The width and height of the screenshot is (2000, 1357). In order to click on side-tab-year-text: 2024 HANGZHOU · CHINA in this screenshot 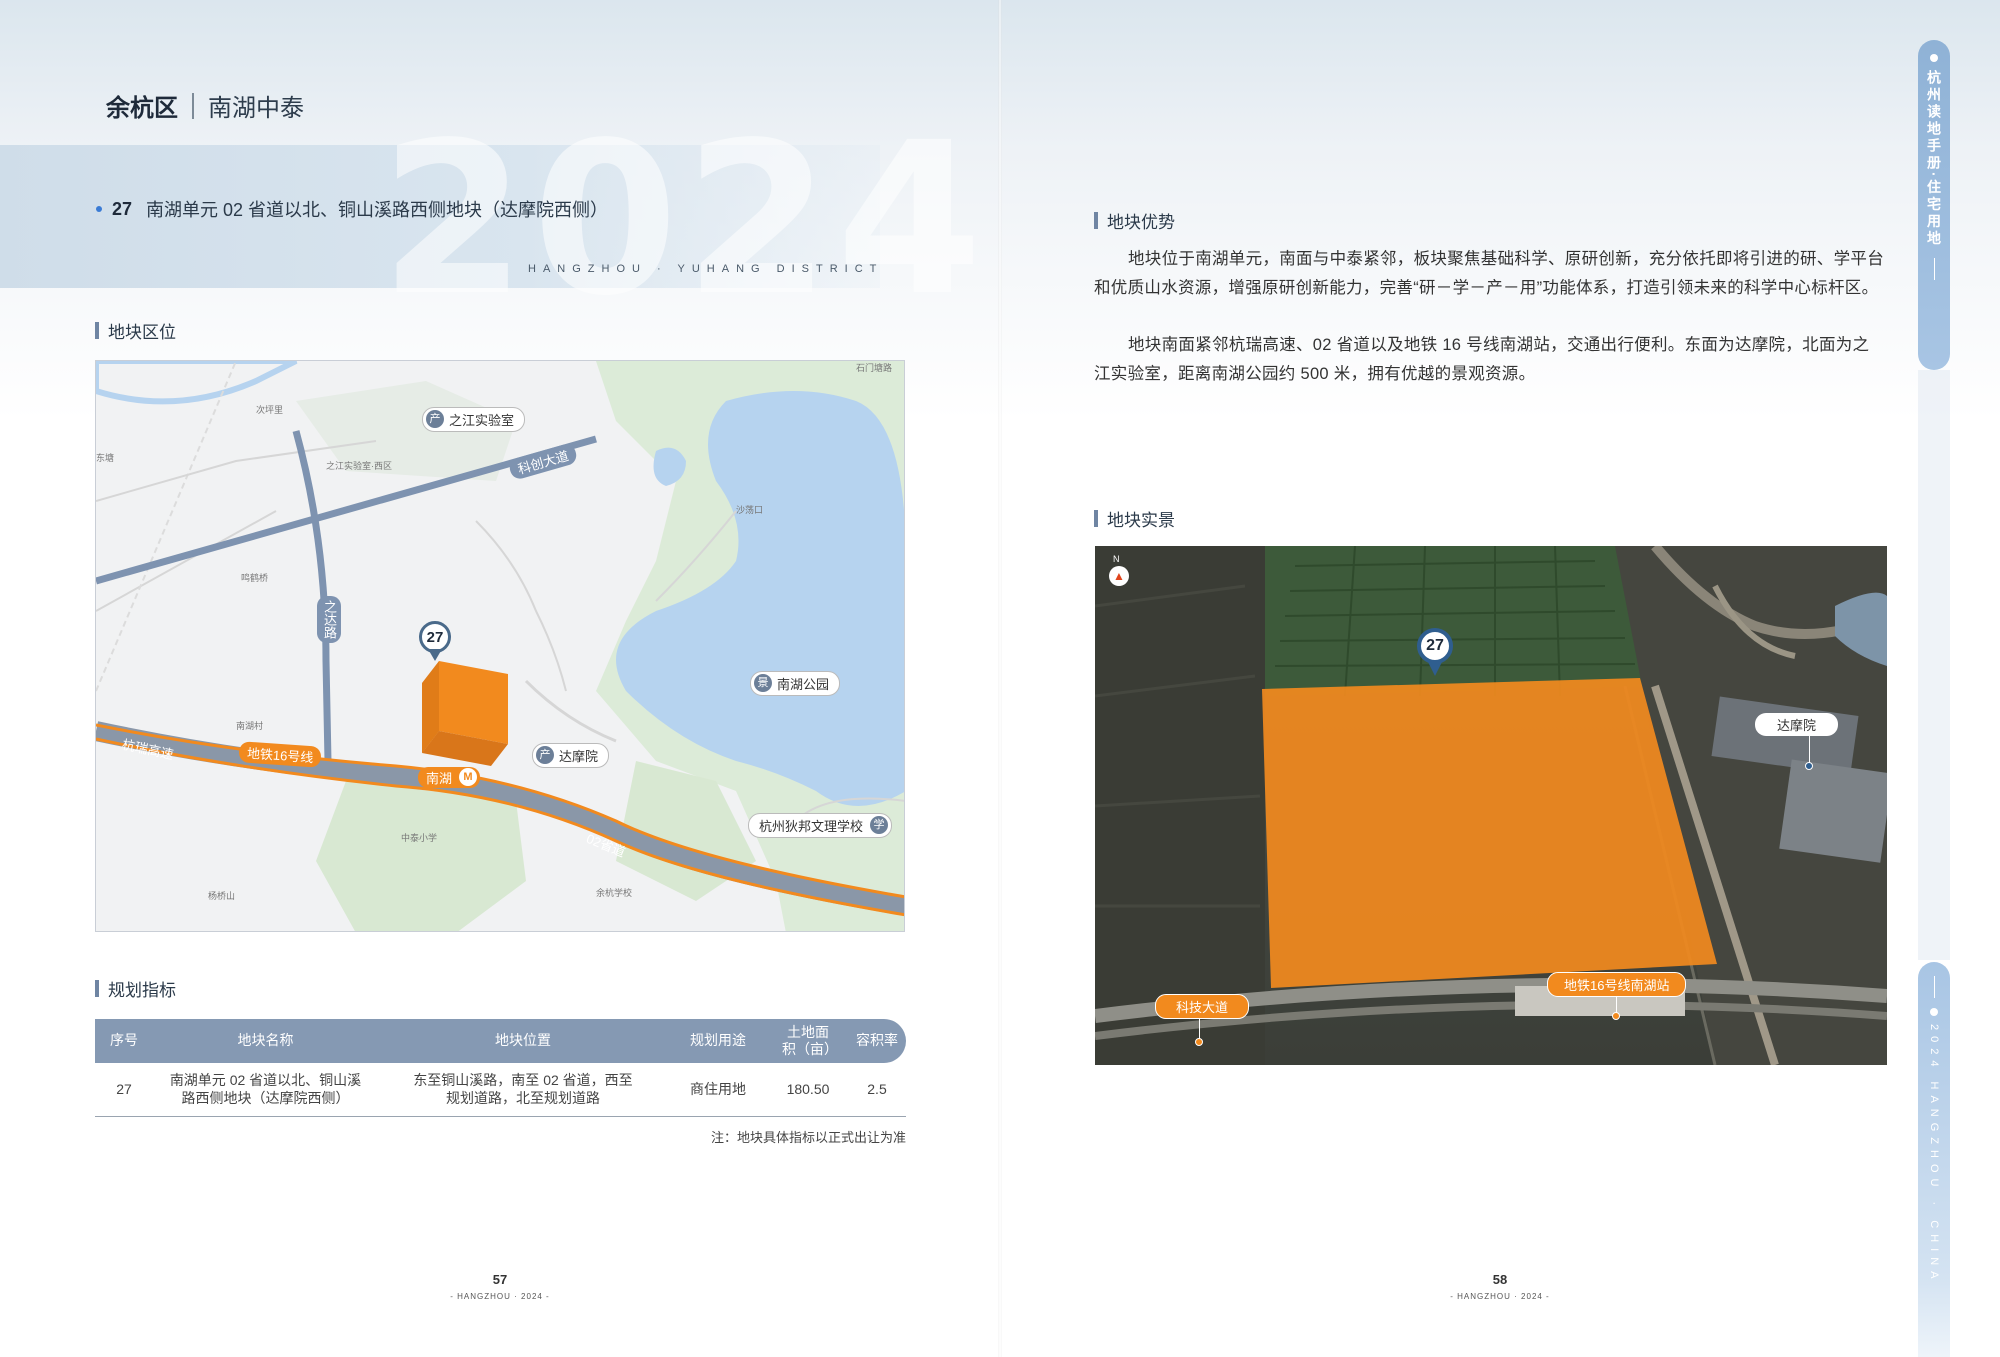, I will do `click(1934, 1154)`.